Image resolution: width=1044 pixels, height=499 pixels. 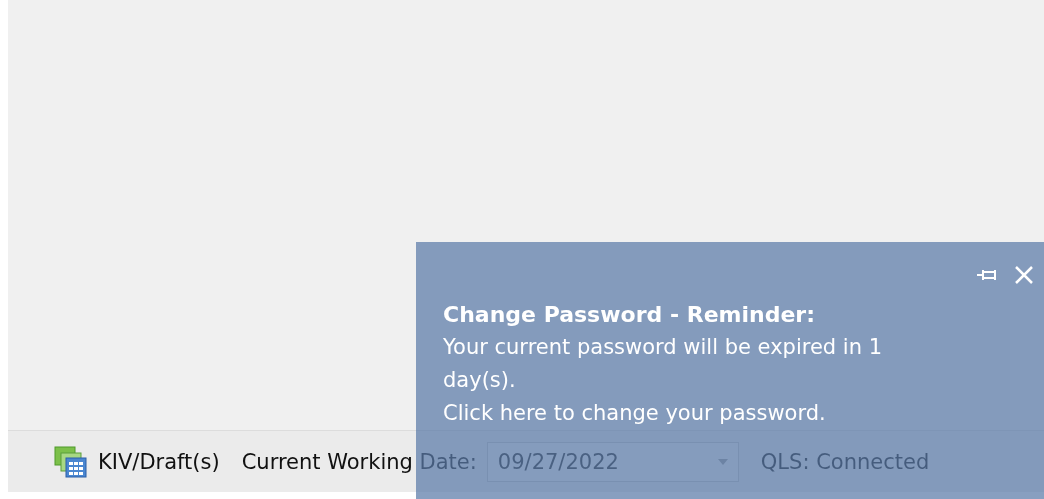 What do you see at coordinates (71, 461) in the screenshot?
I see `document-stack-icon` at bounding box center [71, 461].